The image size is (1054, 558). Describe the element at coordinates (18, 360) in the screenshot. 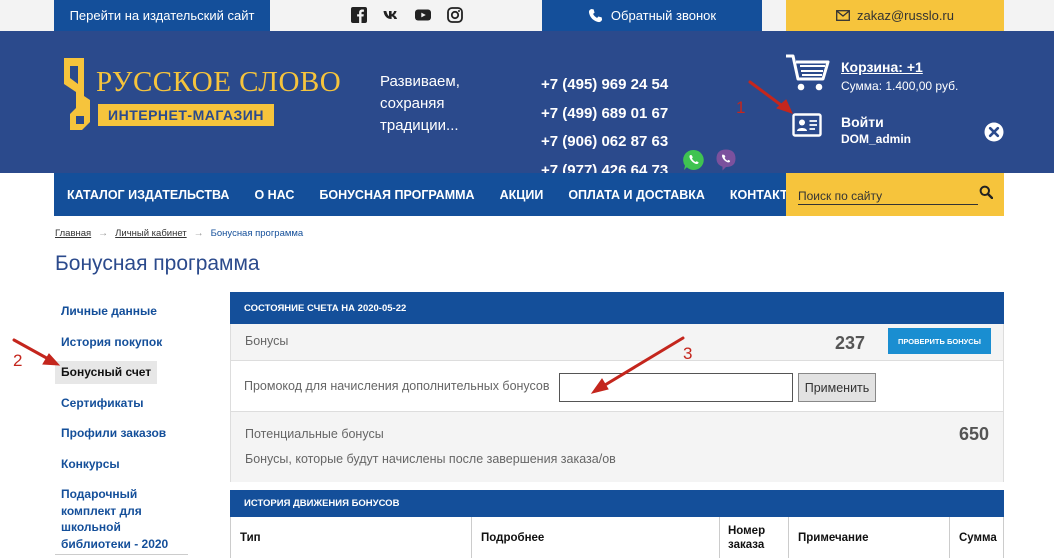

I see `annotation-number: 2` at that location.